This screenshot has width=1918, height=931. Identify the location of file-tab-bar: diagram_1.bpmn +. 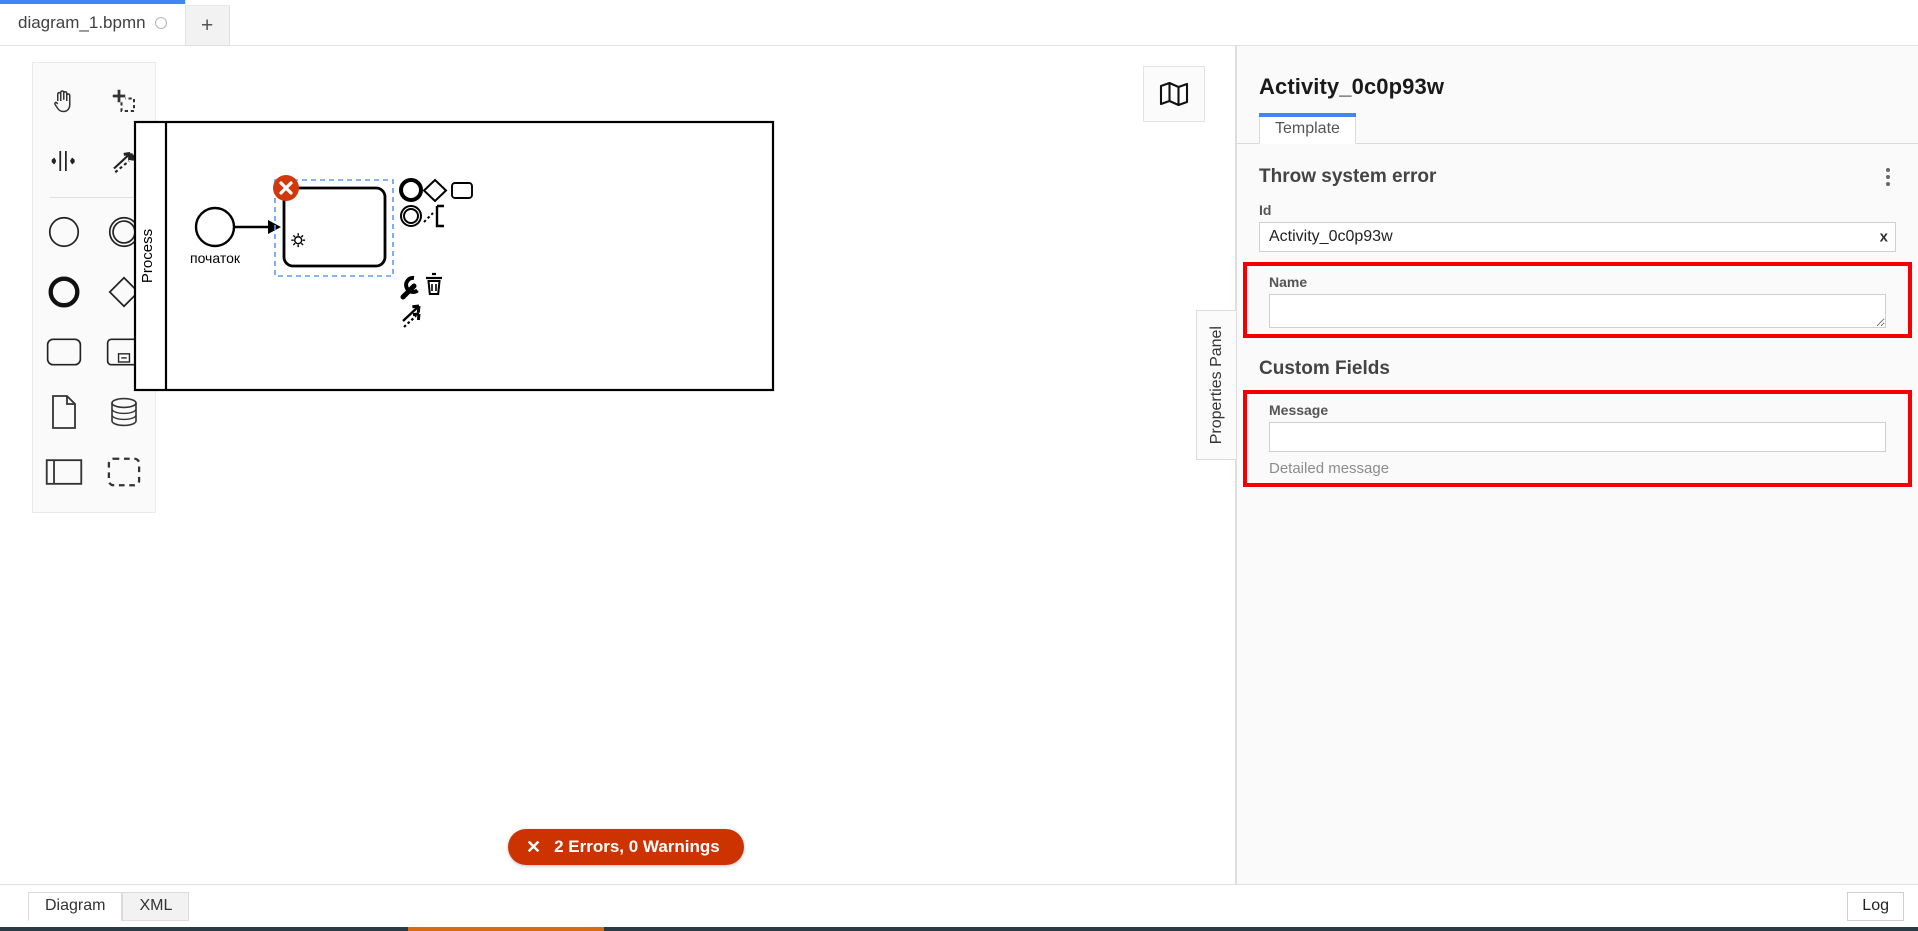
(959, 23).